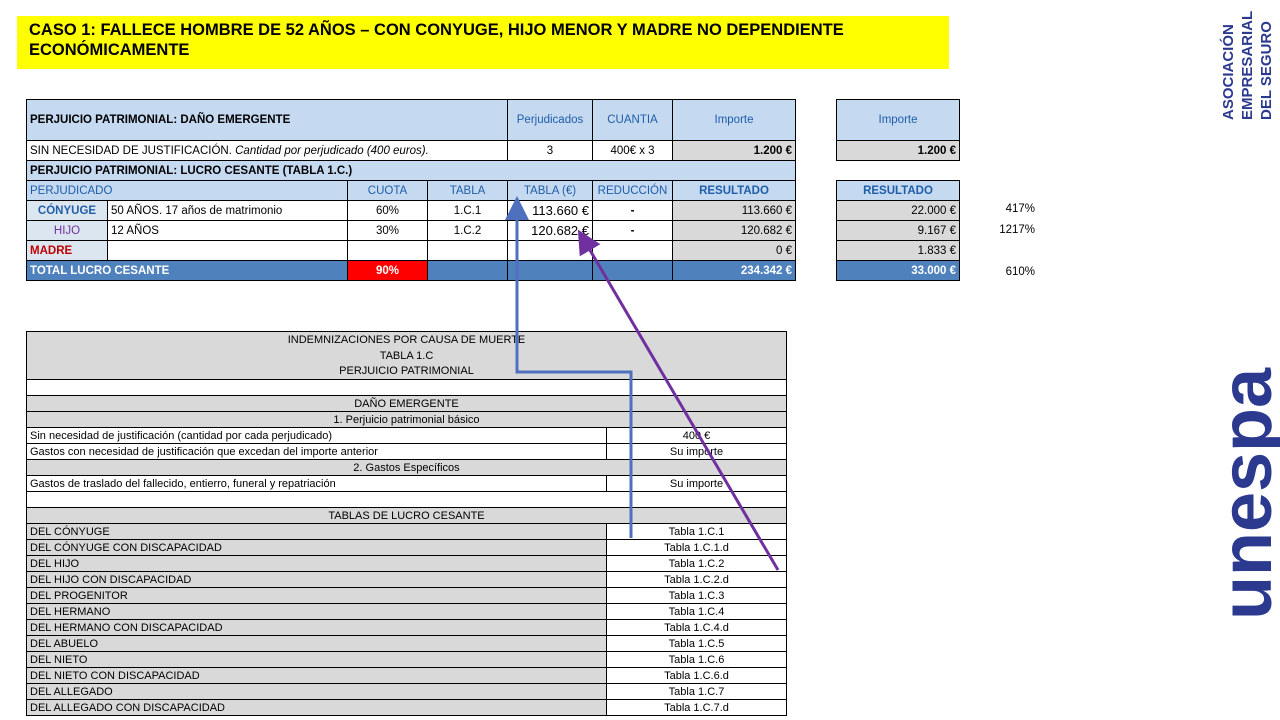 The image size is (1280, 720). I want to click on logo-line3: DEL SEGURO, so click(1266, 70).